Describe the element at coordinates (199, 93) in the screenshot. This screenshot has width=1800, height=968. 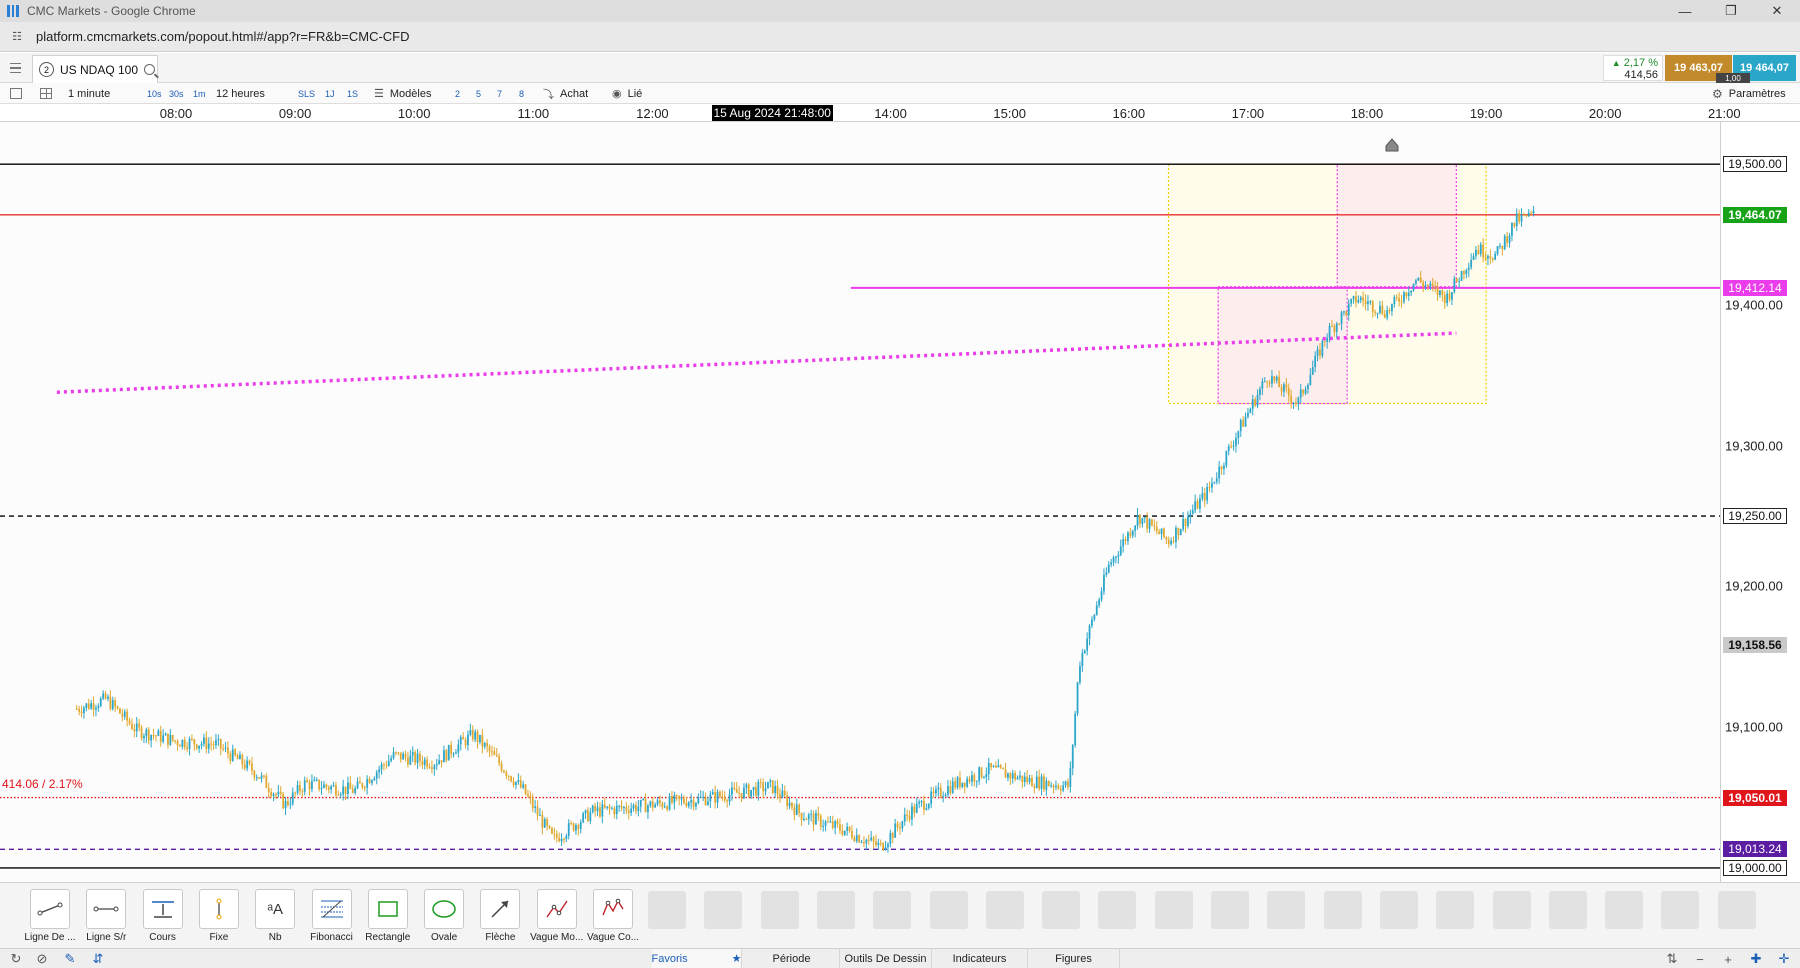
I see `interval-1m: 1m` at that location.